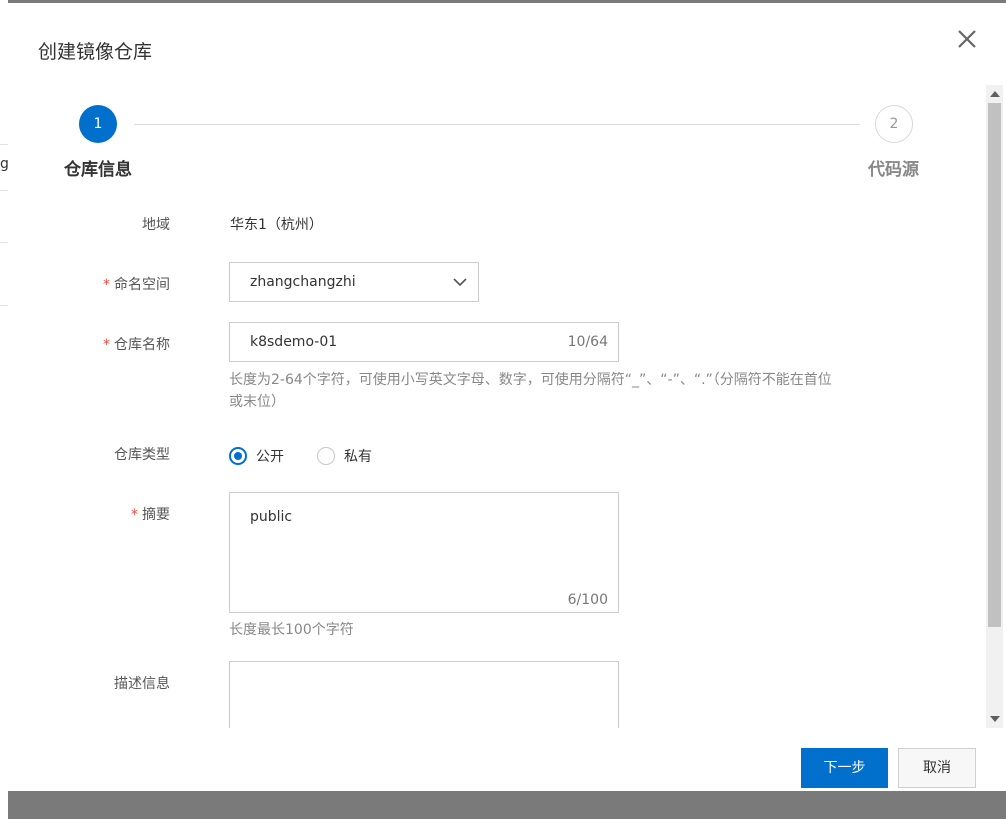  Describe the element at coordinates (893, 170) in the screenshot. I see `step-2-label: 代码源` at that location.